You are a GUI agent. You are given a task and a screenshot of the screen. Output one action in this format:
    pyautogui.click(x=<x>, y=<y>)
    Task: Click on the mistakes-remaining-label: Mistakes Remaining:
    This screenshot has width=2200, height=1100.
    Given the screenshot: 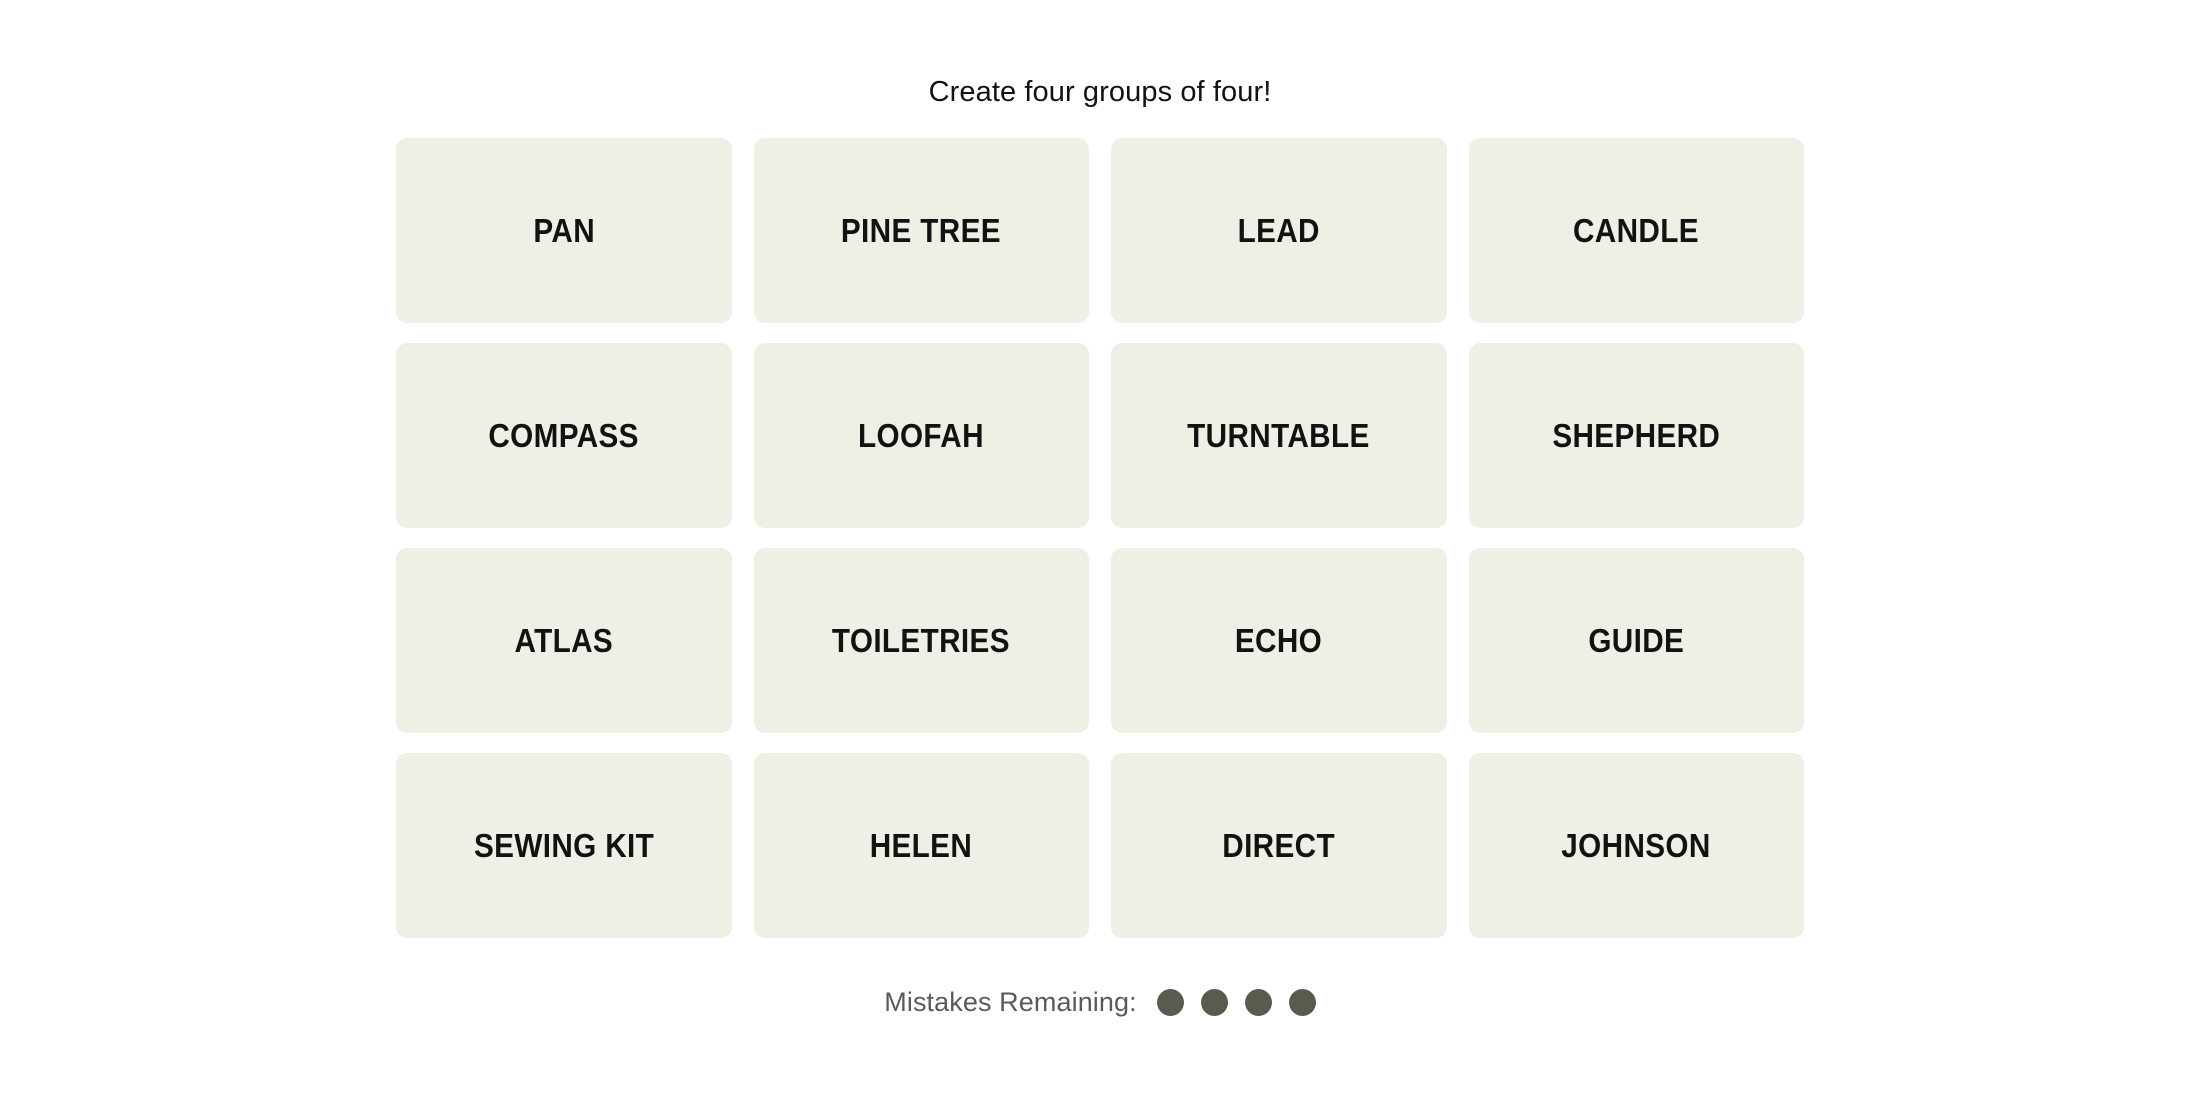 What is the action you would take?
    pyautogui.click(x=1010, y=1001)
    